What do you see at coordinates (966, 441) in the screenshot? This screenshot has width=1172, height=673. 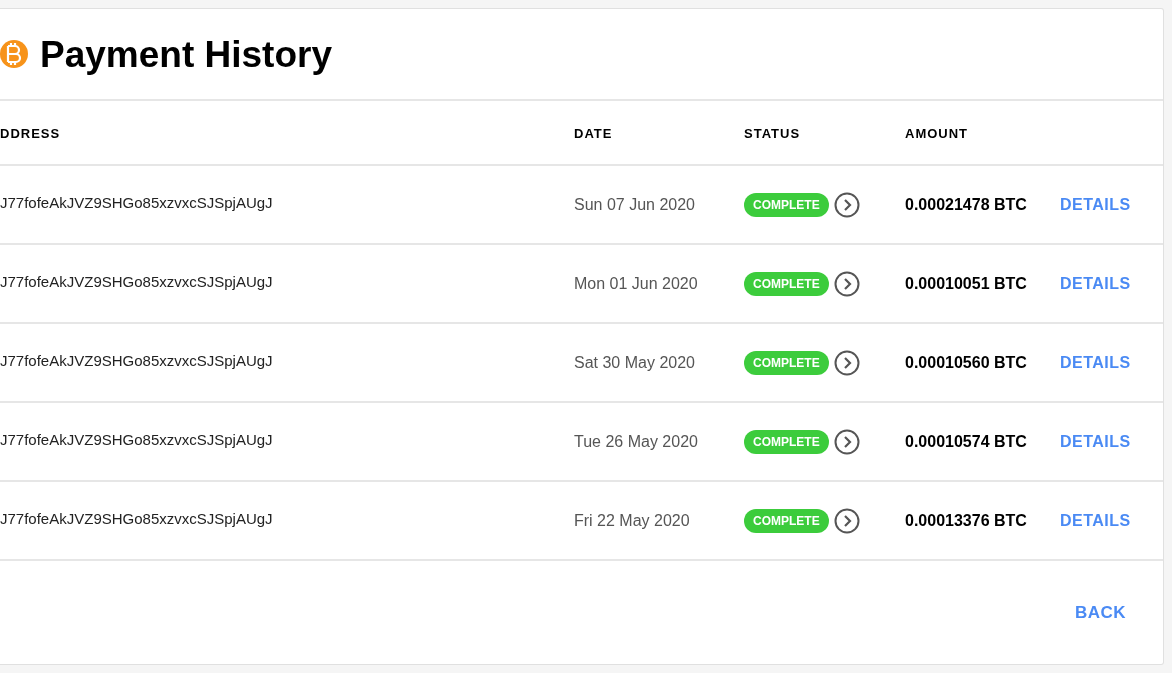 I see `amount-cell: 0.00010574 BTC` at bounding box center [966, 441].